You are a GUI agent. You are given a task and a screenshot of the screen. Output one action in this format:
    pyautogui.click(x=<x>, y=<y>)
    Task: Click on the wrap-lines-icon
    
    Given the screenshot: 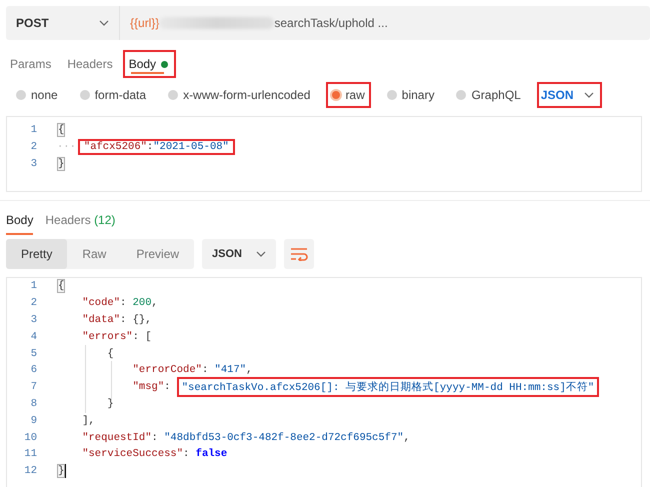 What is the action you would take?
    pyautogui.click(x=299, y=254)
    